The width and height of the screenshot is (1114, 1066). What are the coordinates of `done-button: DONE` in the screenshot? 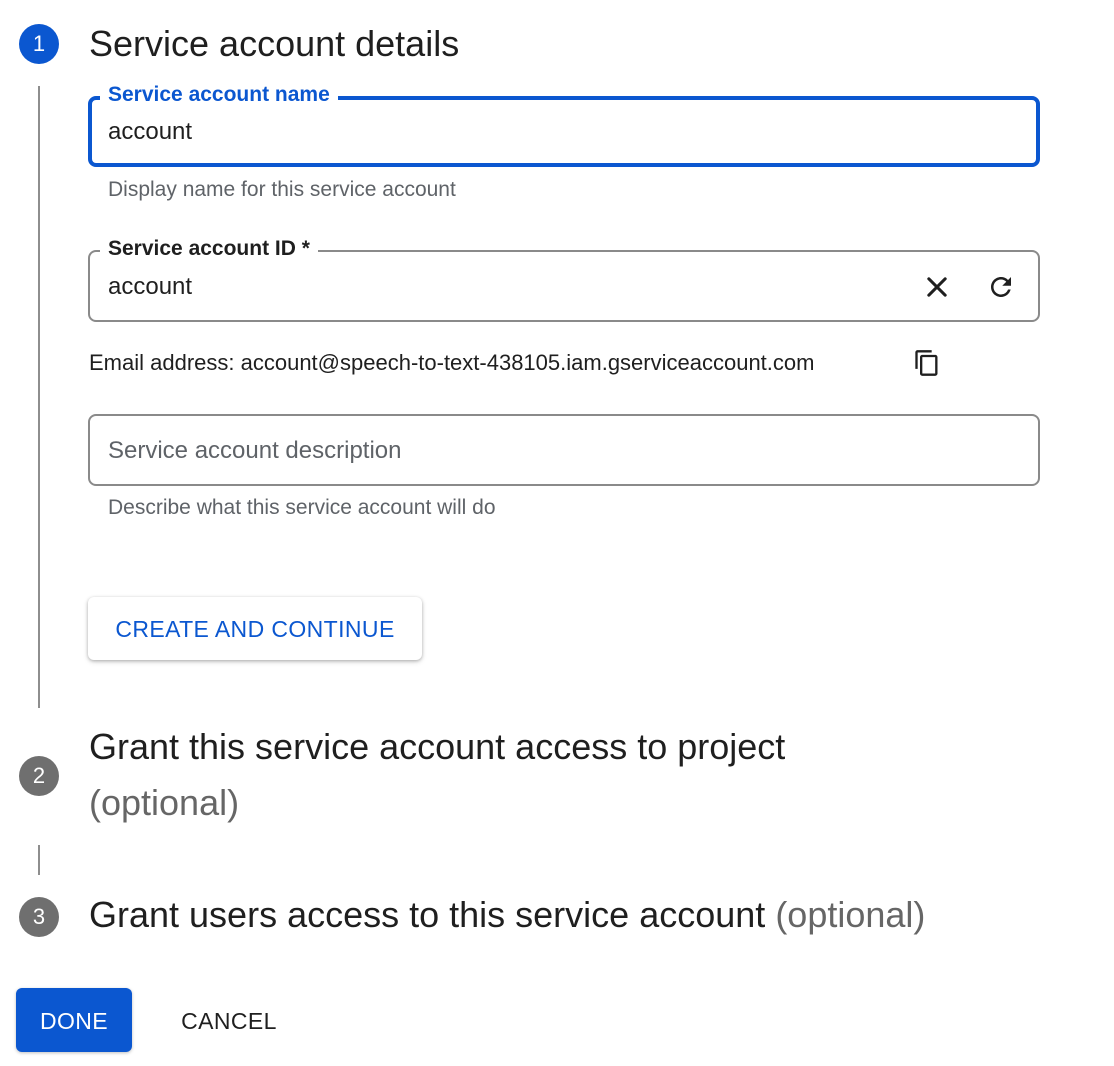 It's located at (74, 1020).